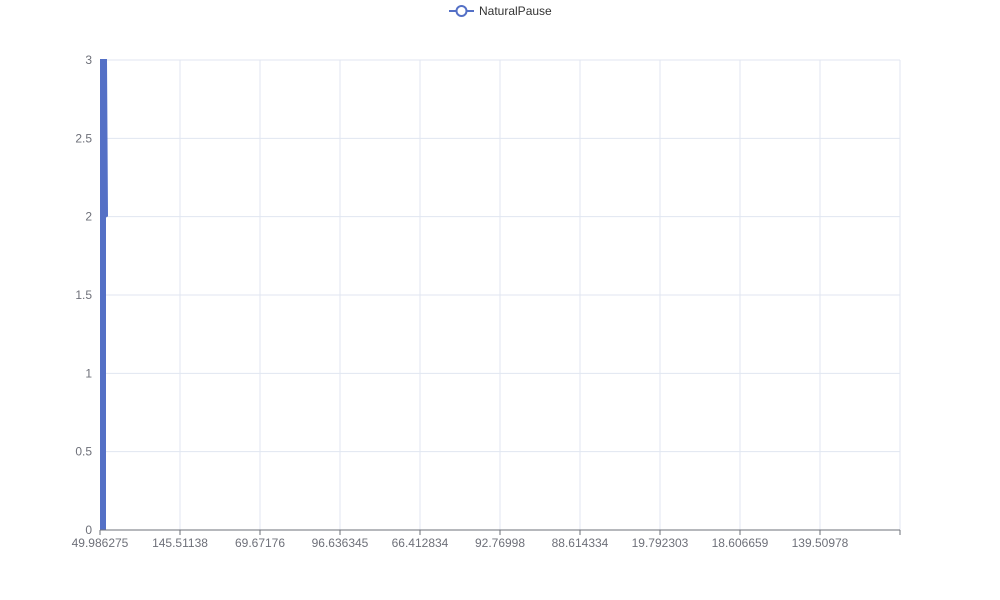 This screenshot has height=600, width=1000. Describe the element at coordinates (461, 11) in the screenshot. I see `legend-marker-icon` at that location.